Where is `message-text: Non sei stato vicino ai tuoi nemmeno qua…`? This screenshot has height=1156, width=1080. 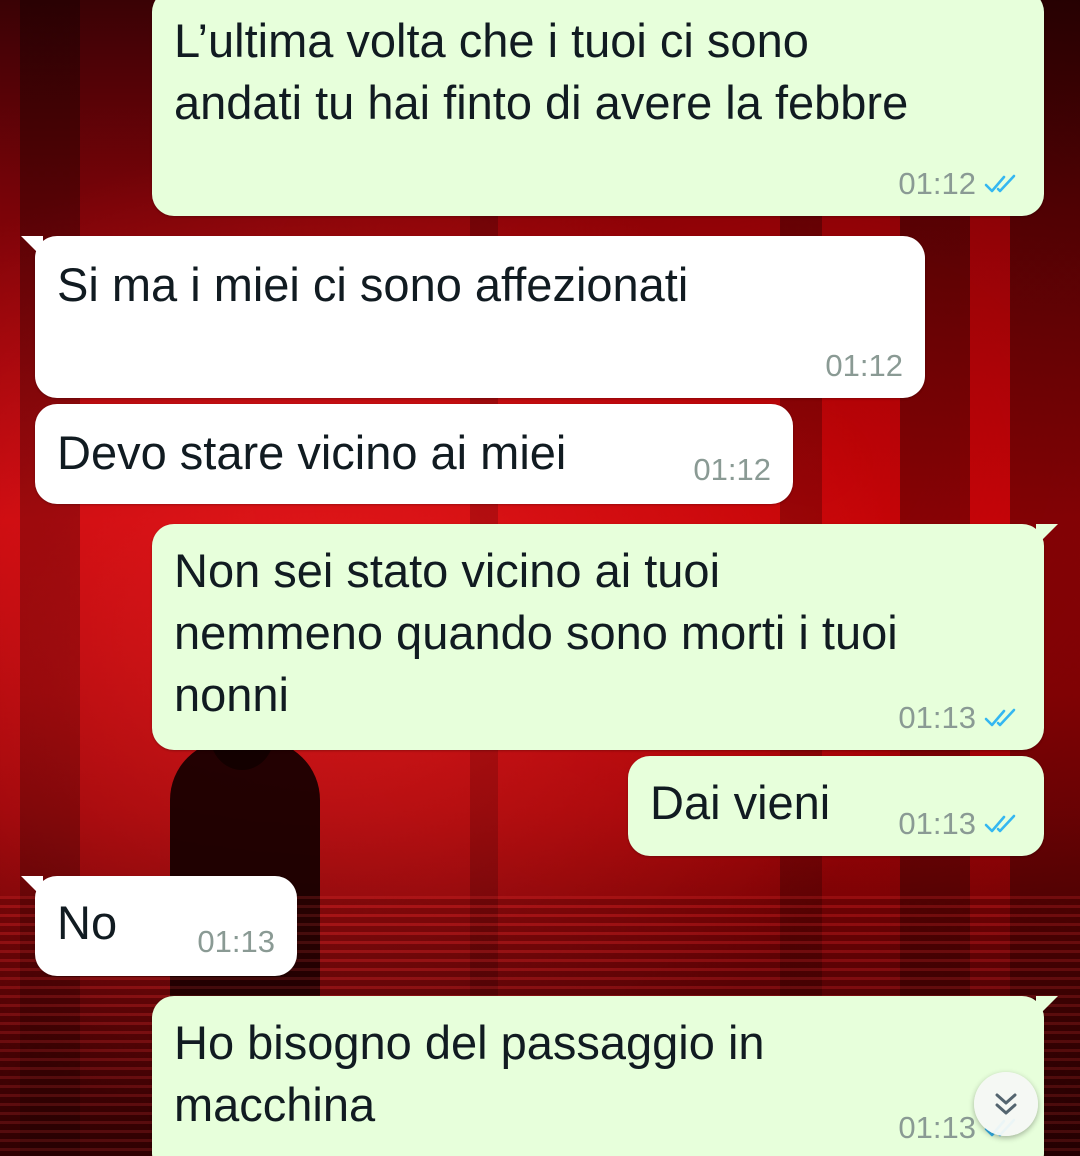 message-text: Non sei stato vicino ai tuoi nemmeno qua… is located at coordinates (536, 632).